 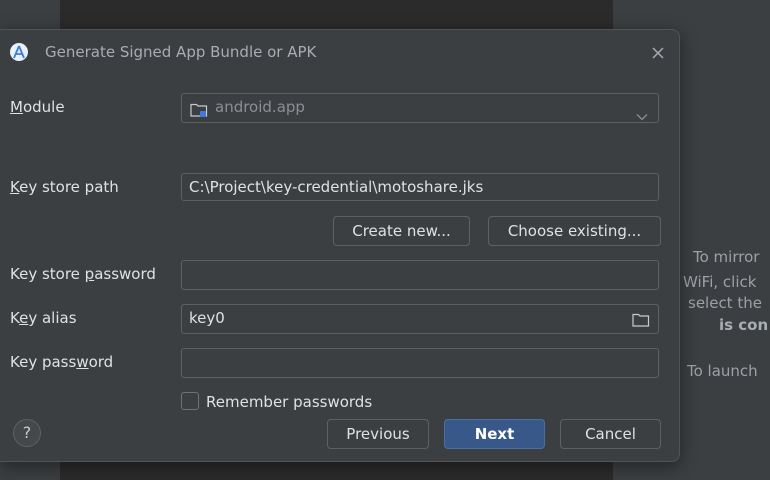 What do you see at coordinates (19, 52) in the screenshot?
I see `android-studio-icon` at bounding box center [19, 52].